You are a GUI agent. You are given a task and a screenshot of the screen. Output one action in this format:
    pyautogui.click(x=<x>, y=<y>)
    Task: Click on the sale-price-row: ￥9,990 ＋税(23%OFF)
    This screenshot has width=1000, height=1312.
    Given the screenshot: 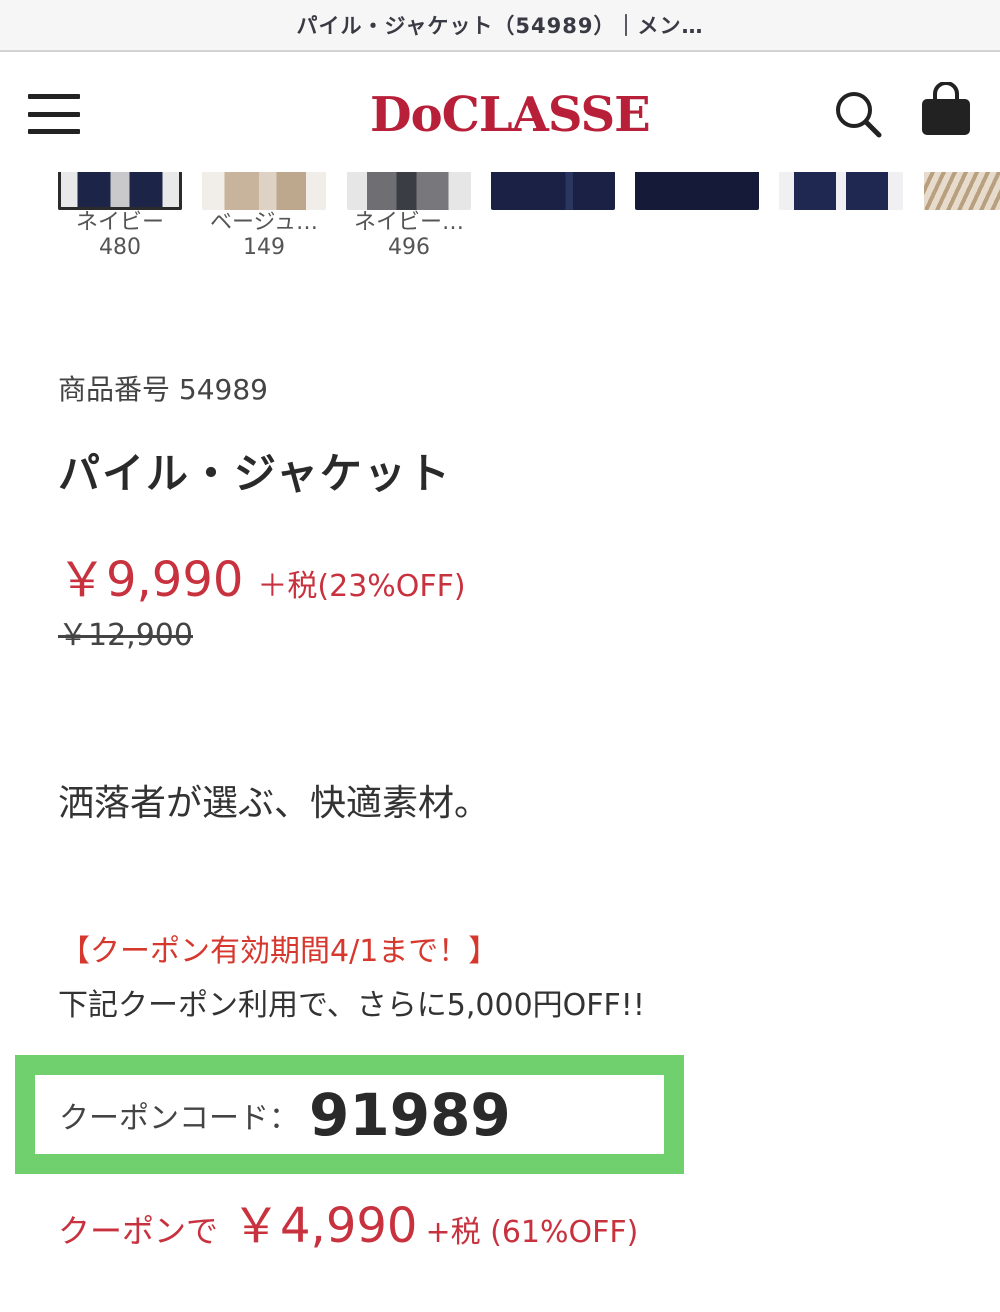 What is the action you would take?
    pyautogui.click(x=262, y=575)
    